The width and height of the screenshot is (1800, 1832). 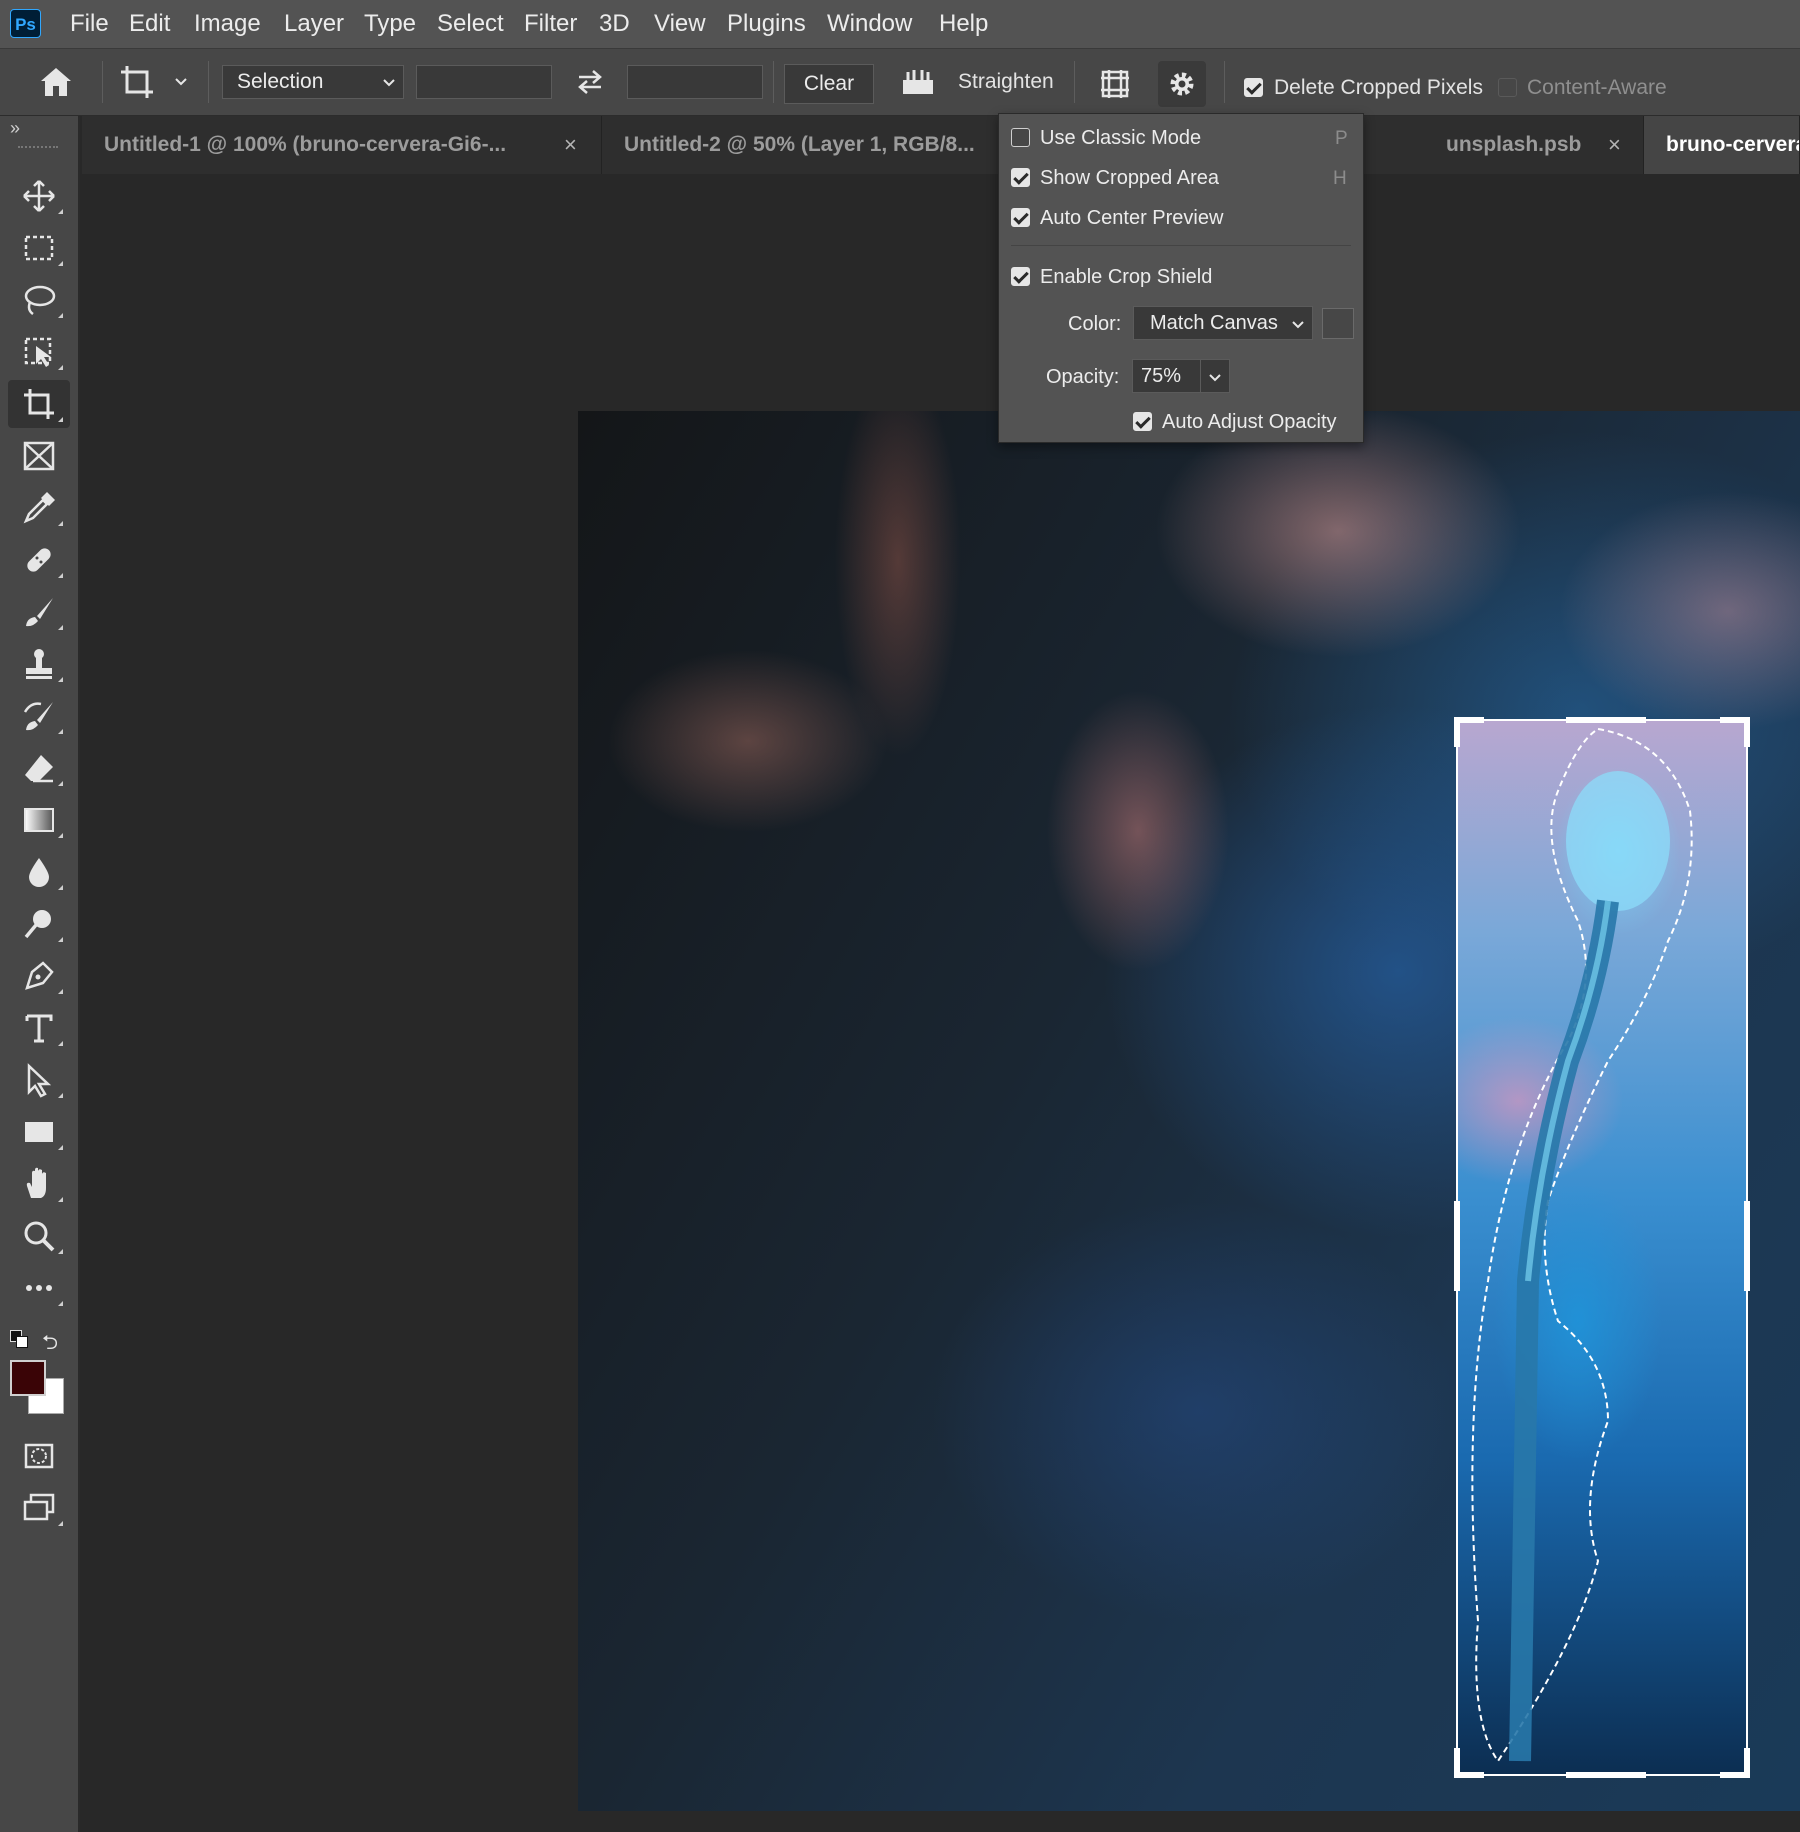 What do you see at coordinates (1214, 323) in the screenshot?
I see `shield-color-value: Match Canvas` at bounding box center [1214, 323].